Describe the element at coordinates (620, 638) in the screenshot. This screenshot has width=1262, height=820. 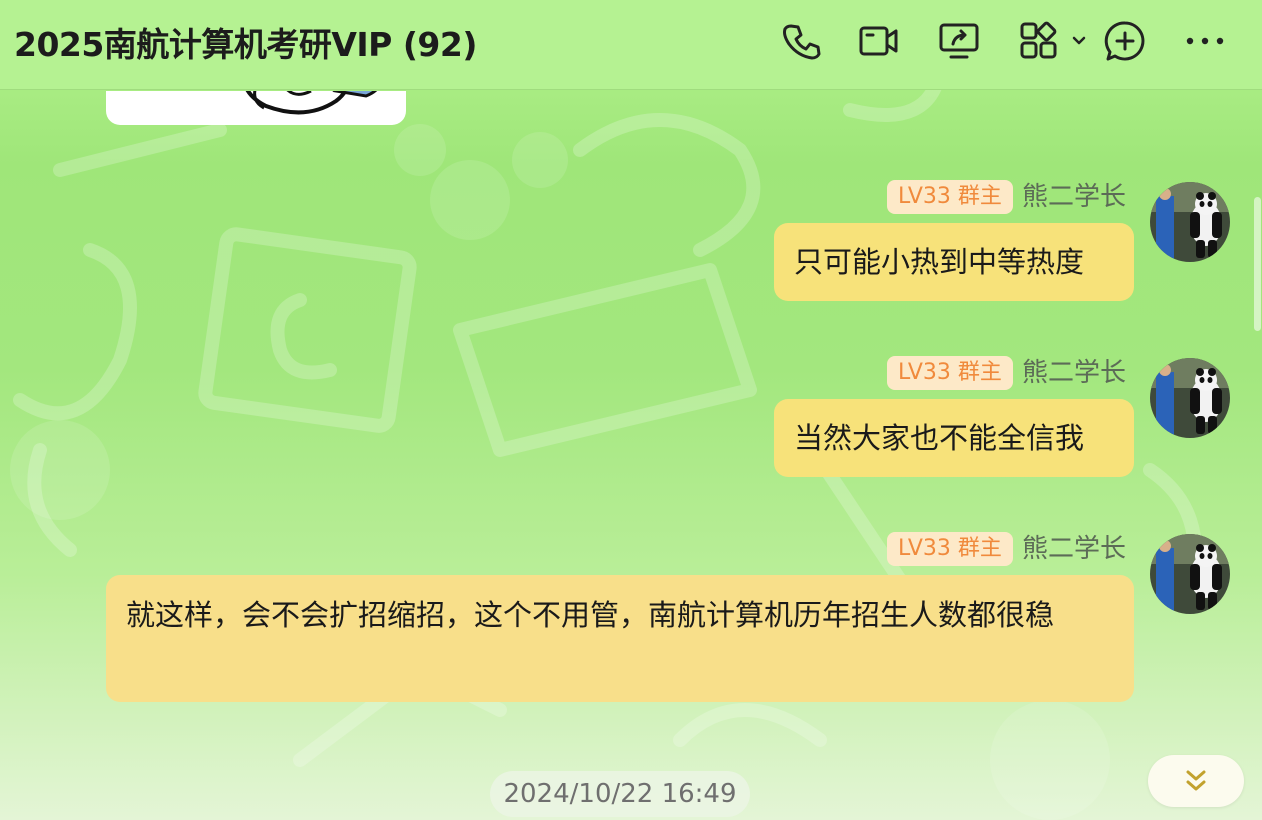
I see `message-bubble: 就这样，会不会扩招缩招，这个不用管，南航计算机历年招生人数都很稳` at that location.